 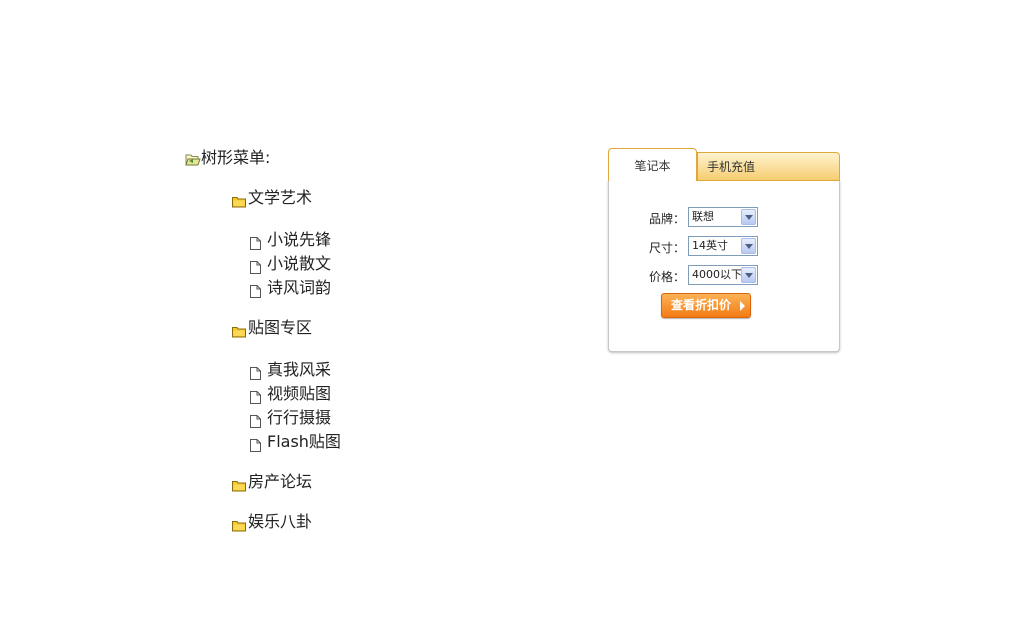 I want to click on size-select: 14英寸, so click(x=723, y=246).